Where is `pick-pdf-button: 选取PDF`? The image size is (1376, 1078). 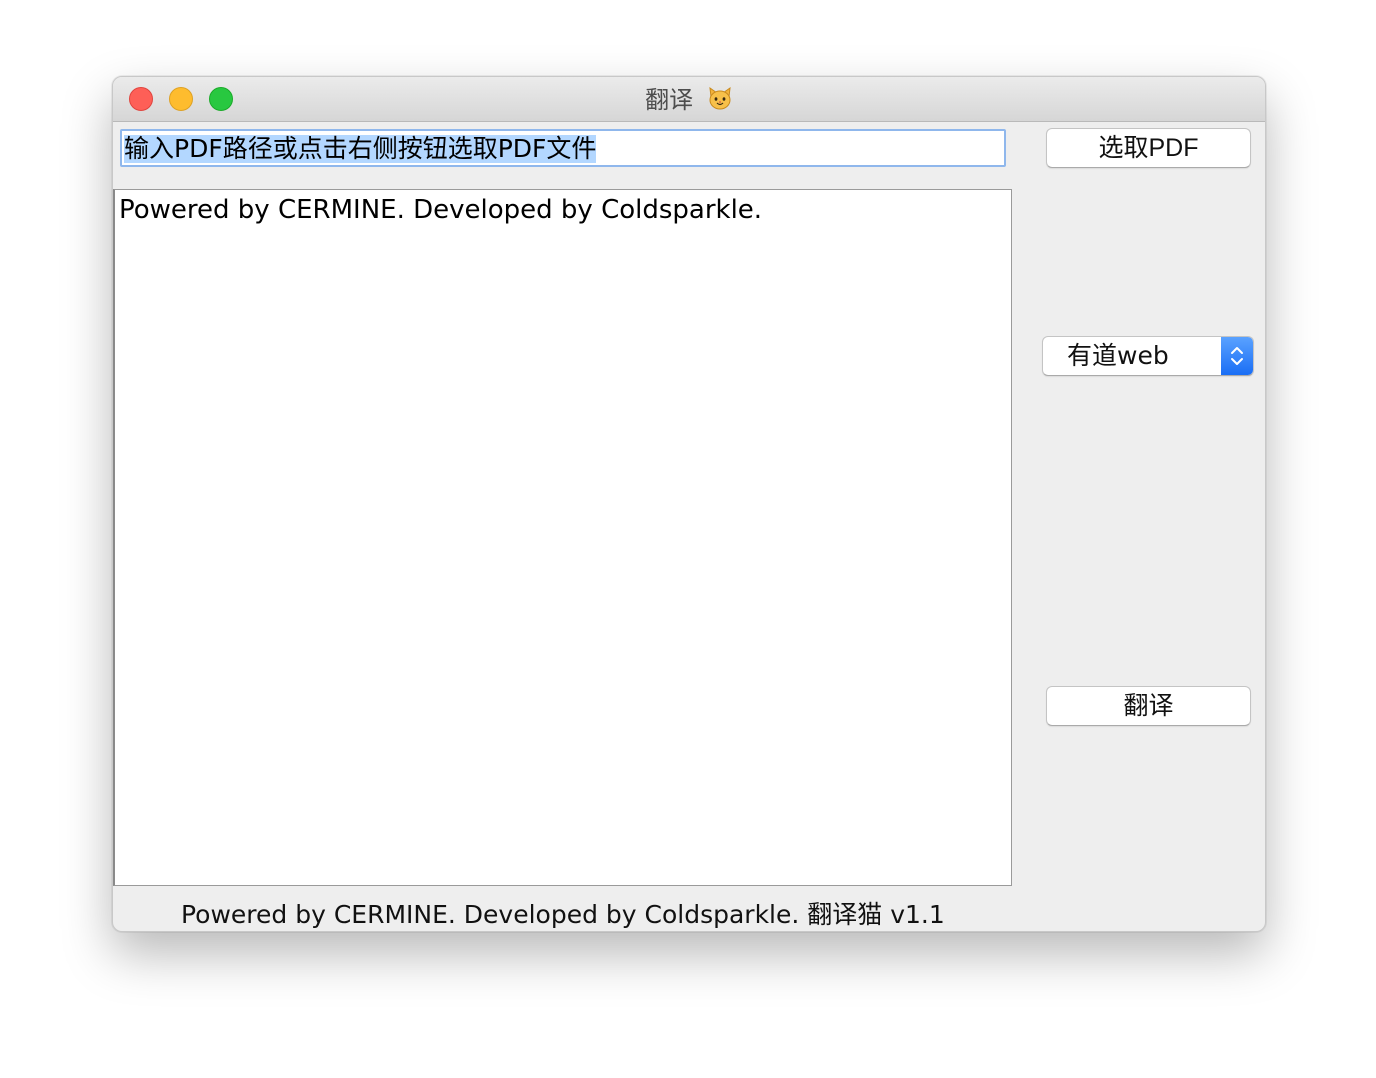 pick-pdf-button: 选取PDF is located at coordinates (1148, 148).